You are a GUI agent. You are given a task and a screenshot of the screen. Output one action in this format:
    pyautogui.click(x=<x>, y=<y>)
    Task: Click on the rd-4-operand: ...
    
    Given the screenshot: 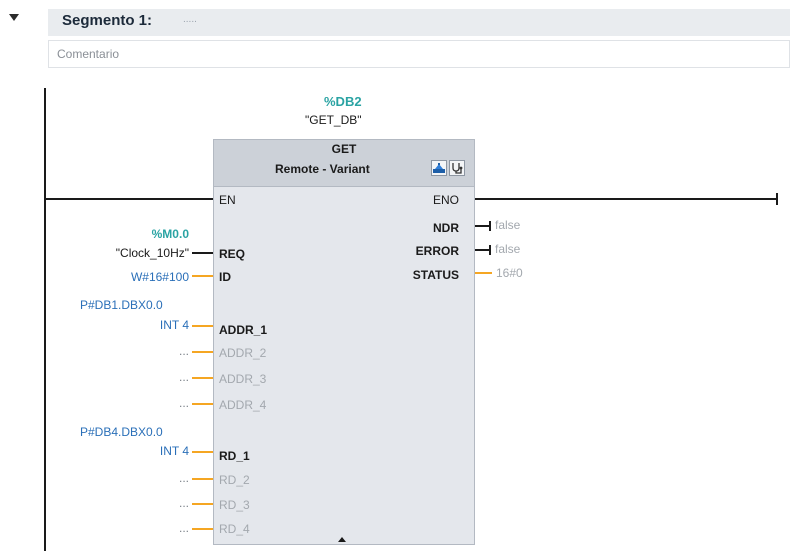 What is the action you would take?
    pyautogui.click(x=169, y=528)
    